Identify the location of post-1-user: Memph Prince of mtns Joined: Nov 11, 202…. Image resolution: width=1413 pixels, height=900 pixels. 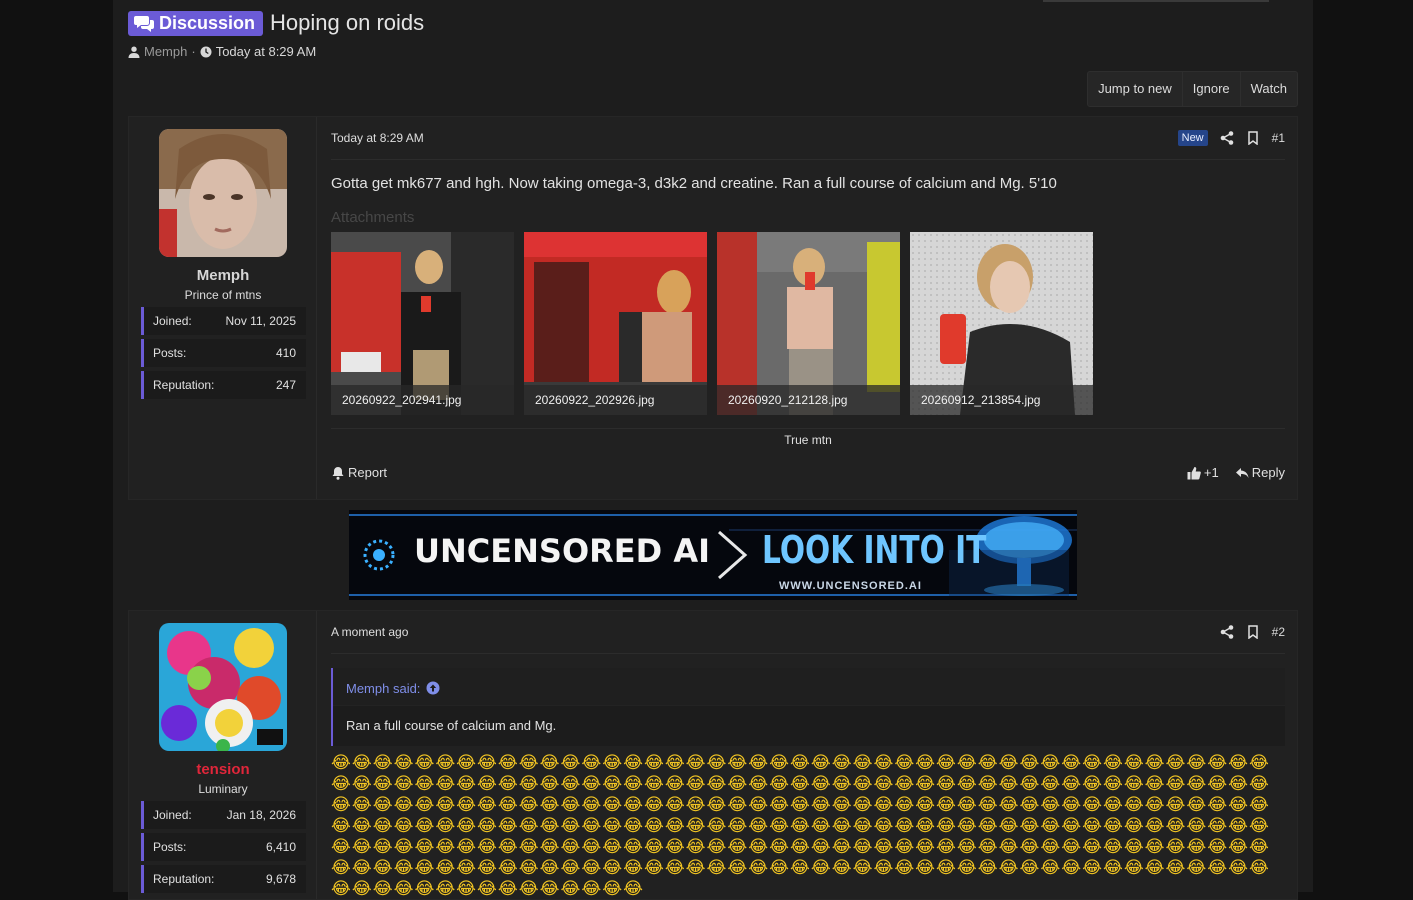
(223, 308).